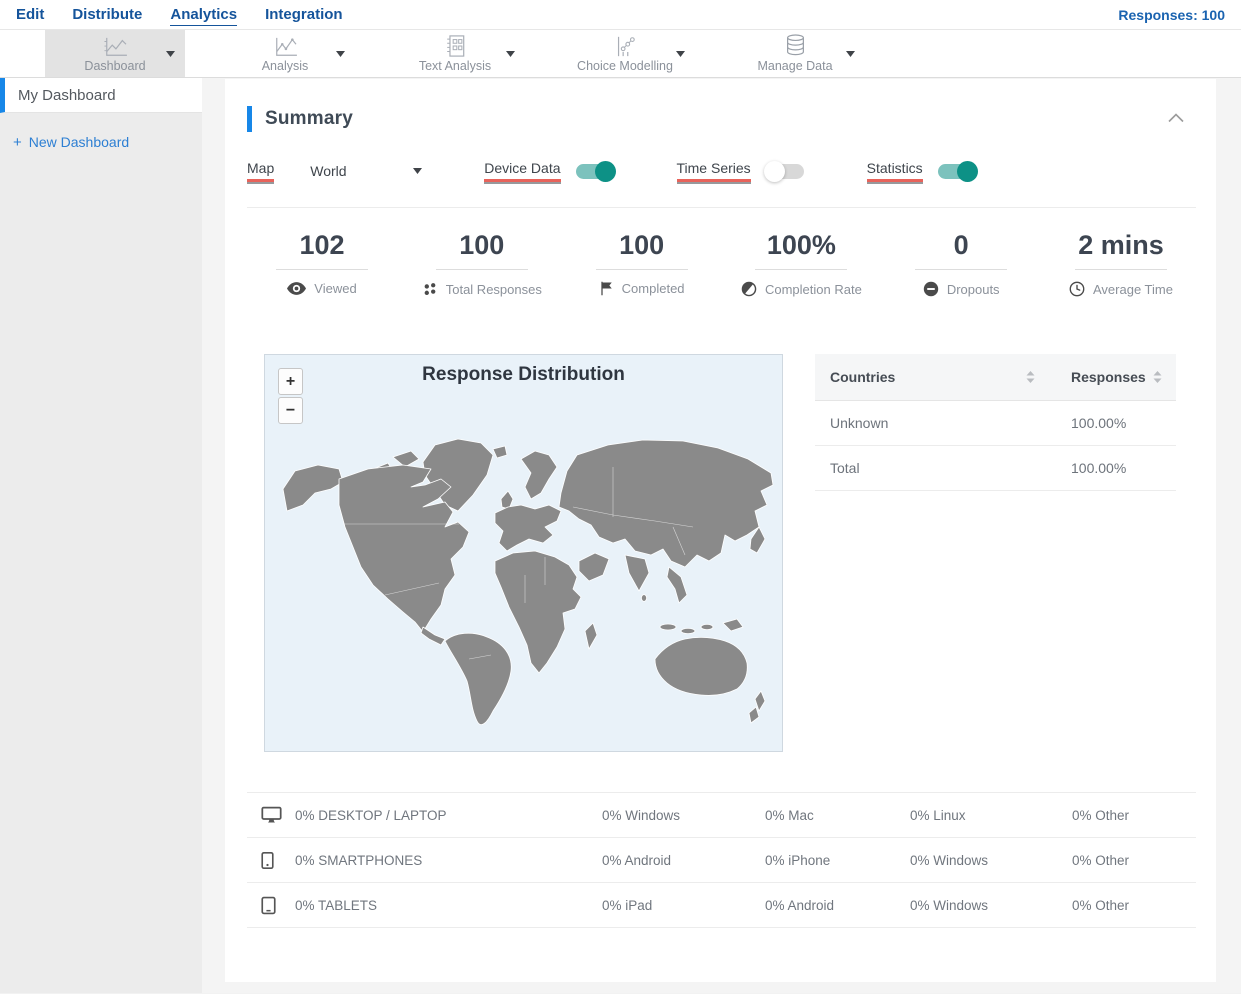  What do you see at coordinates (961, 245) in the screenshot?
I see `stat-value: 0` at bounding box center [961, 245].